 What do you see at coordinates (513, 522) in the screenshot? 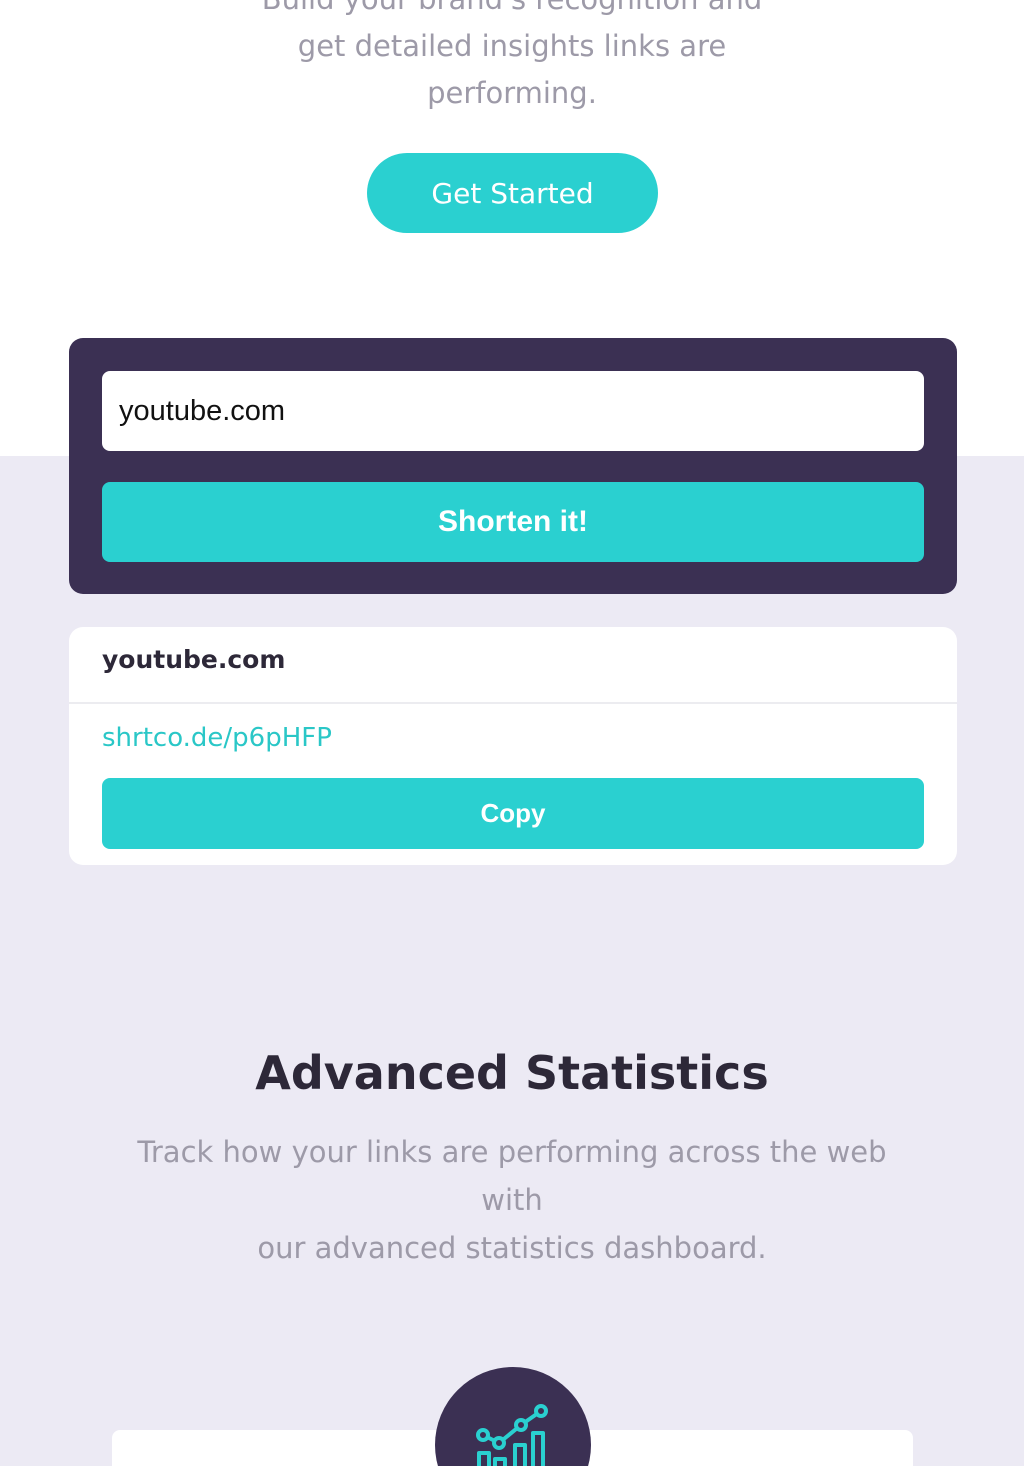
I see `shorten-button: Shorten it!` at bounding box center [513, 522].